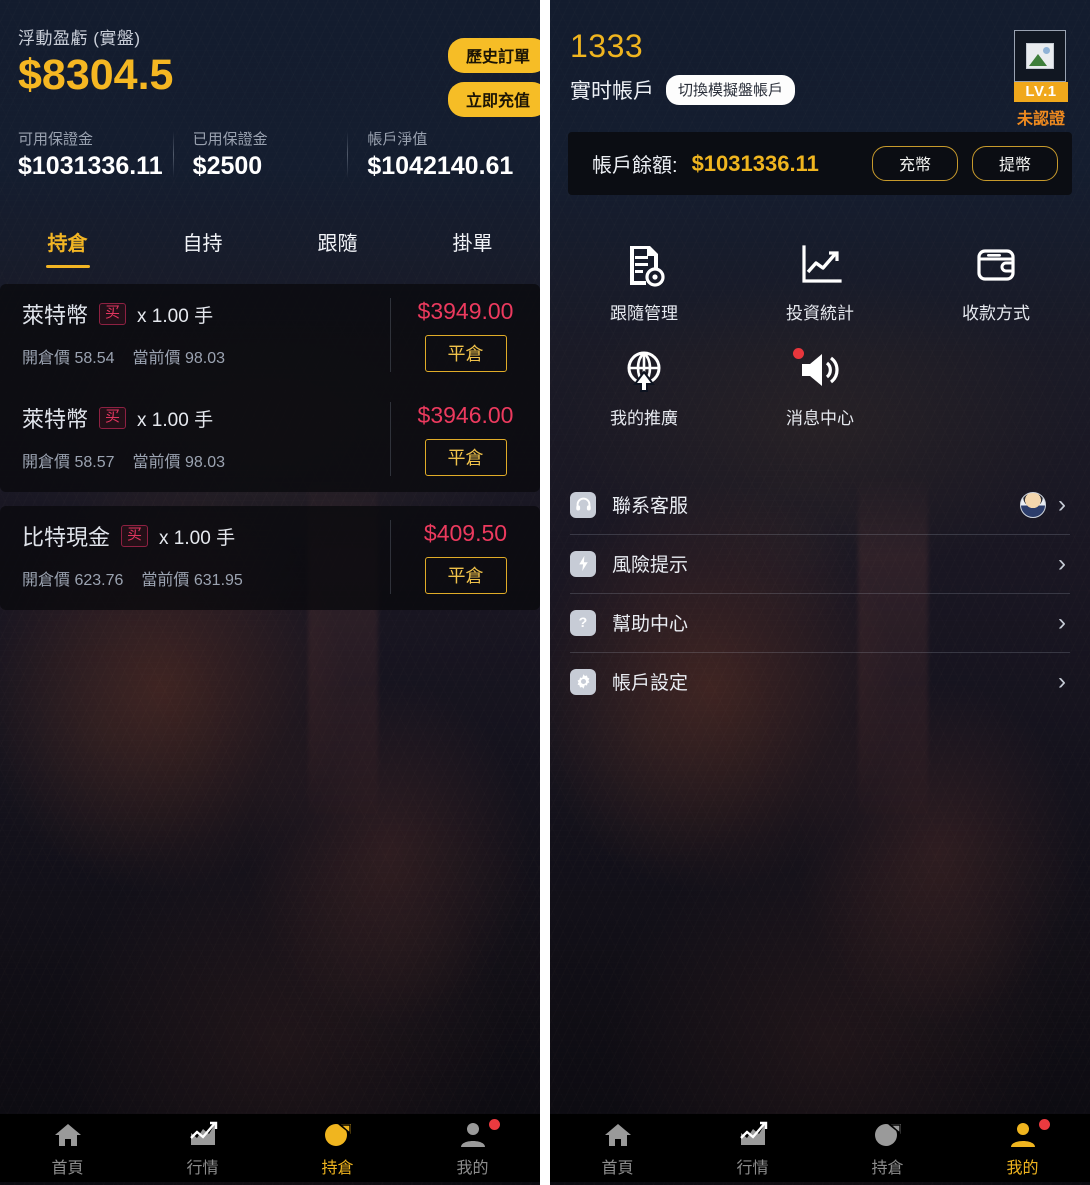  I want to click on grid-item-payment-methods: 收款方式, so click(996, 277).